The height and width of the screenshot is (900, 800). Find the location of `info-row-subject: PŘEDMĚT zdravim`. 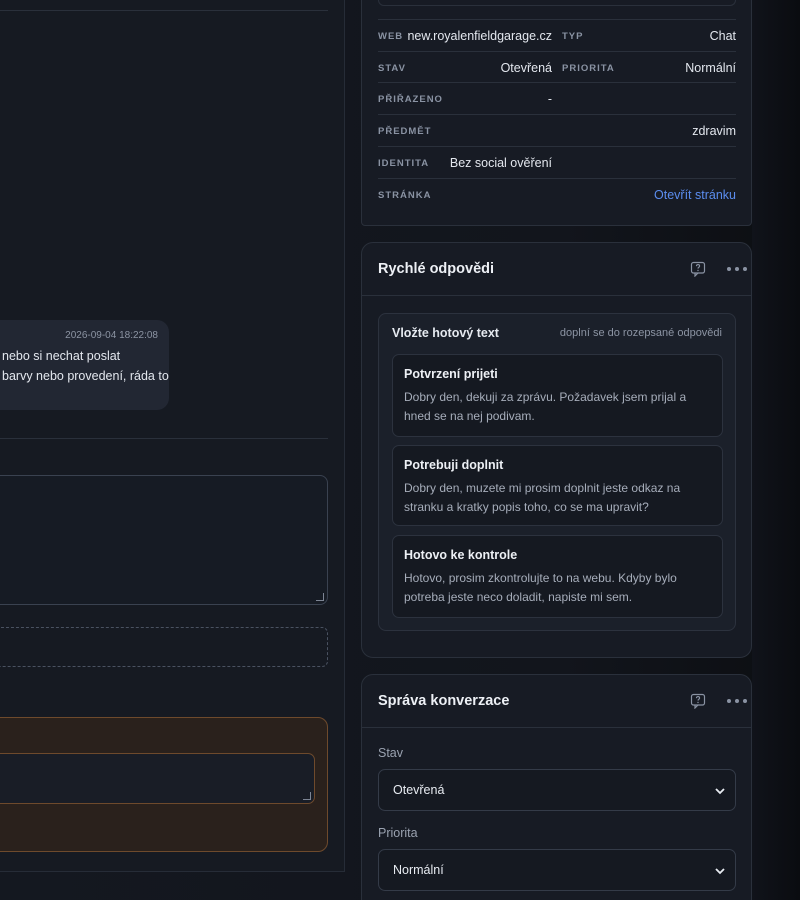

info-row-subject: PŘEDMĚT zdravim is located at coordinates (557, 130).